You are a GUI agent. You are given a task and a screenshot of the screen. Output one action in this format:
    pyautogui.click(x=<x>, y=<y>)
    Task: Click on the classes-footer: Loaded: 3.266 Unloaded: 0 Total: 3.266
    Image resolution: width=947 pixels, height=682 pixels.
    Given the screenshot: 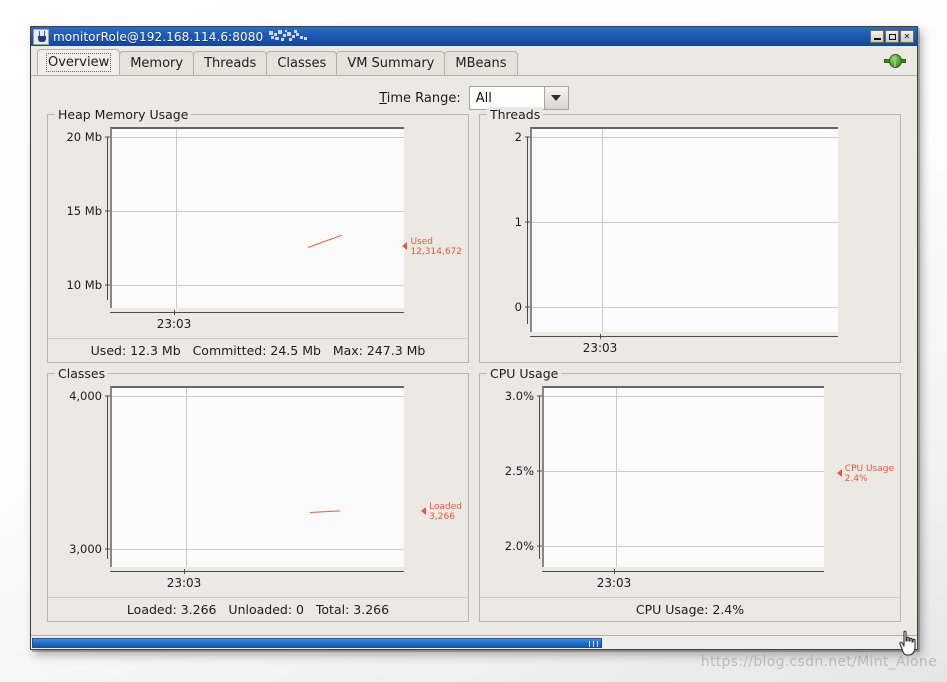 What is the action you would take?
    pyautogui.click(x=258, y=609)
    